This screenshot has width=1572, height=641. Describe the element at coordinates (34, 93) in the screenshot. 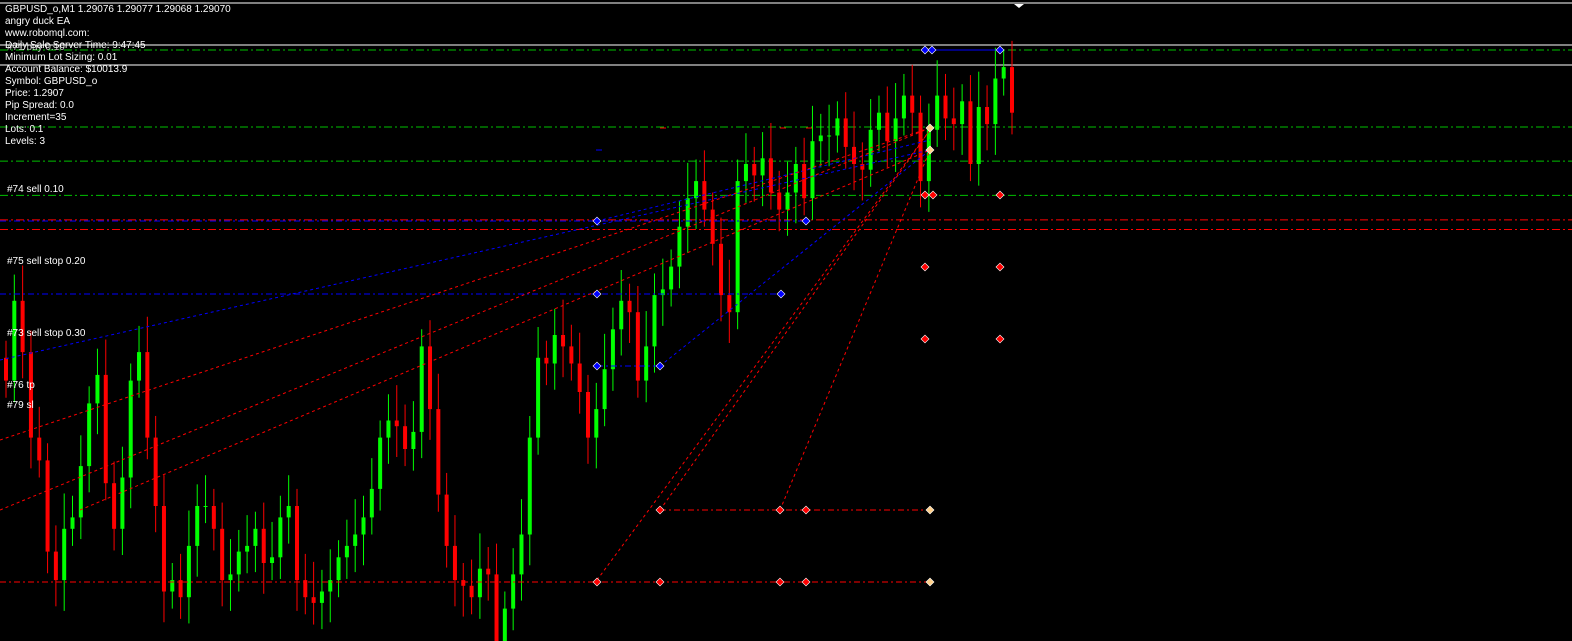

I see `current-price: Price: 1.2907` at that location.